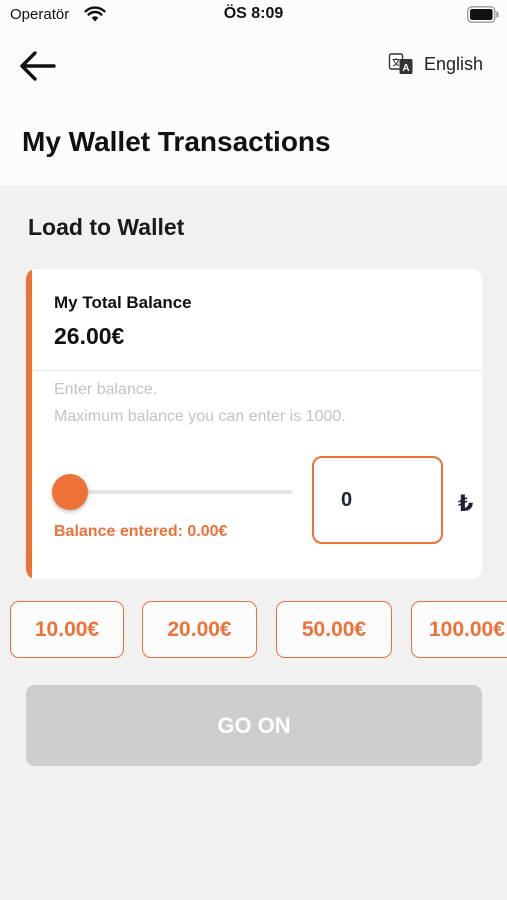 The width and height of the screenshot is (507, 900). Describe the element at coordinates (334, 629) in the screenshot. I see `quick-amount-button: 50.00€` at that location.